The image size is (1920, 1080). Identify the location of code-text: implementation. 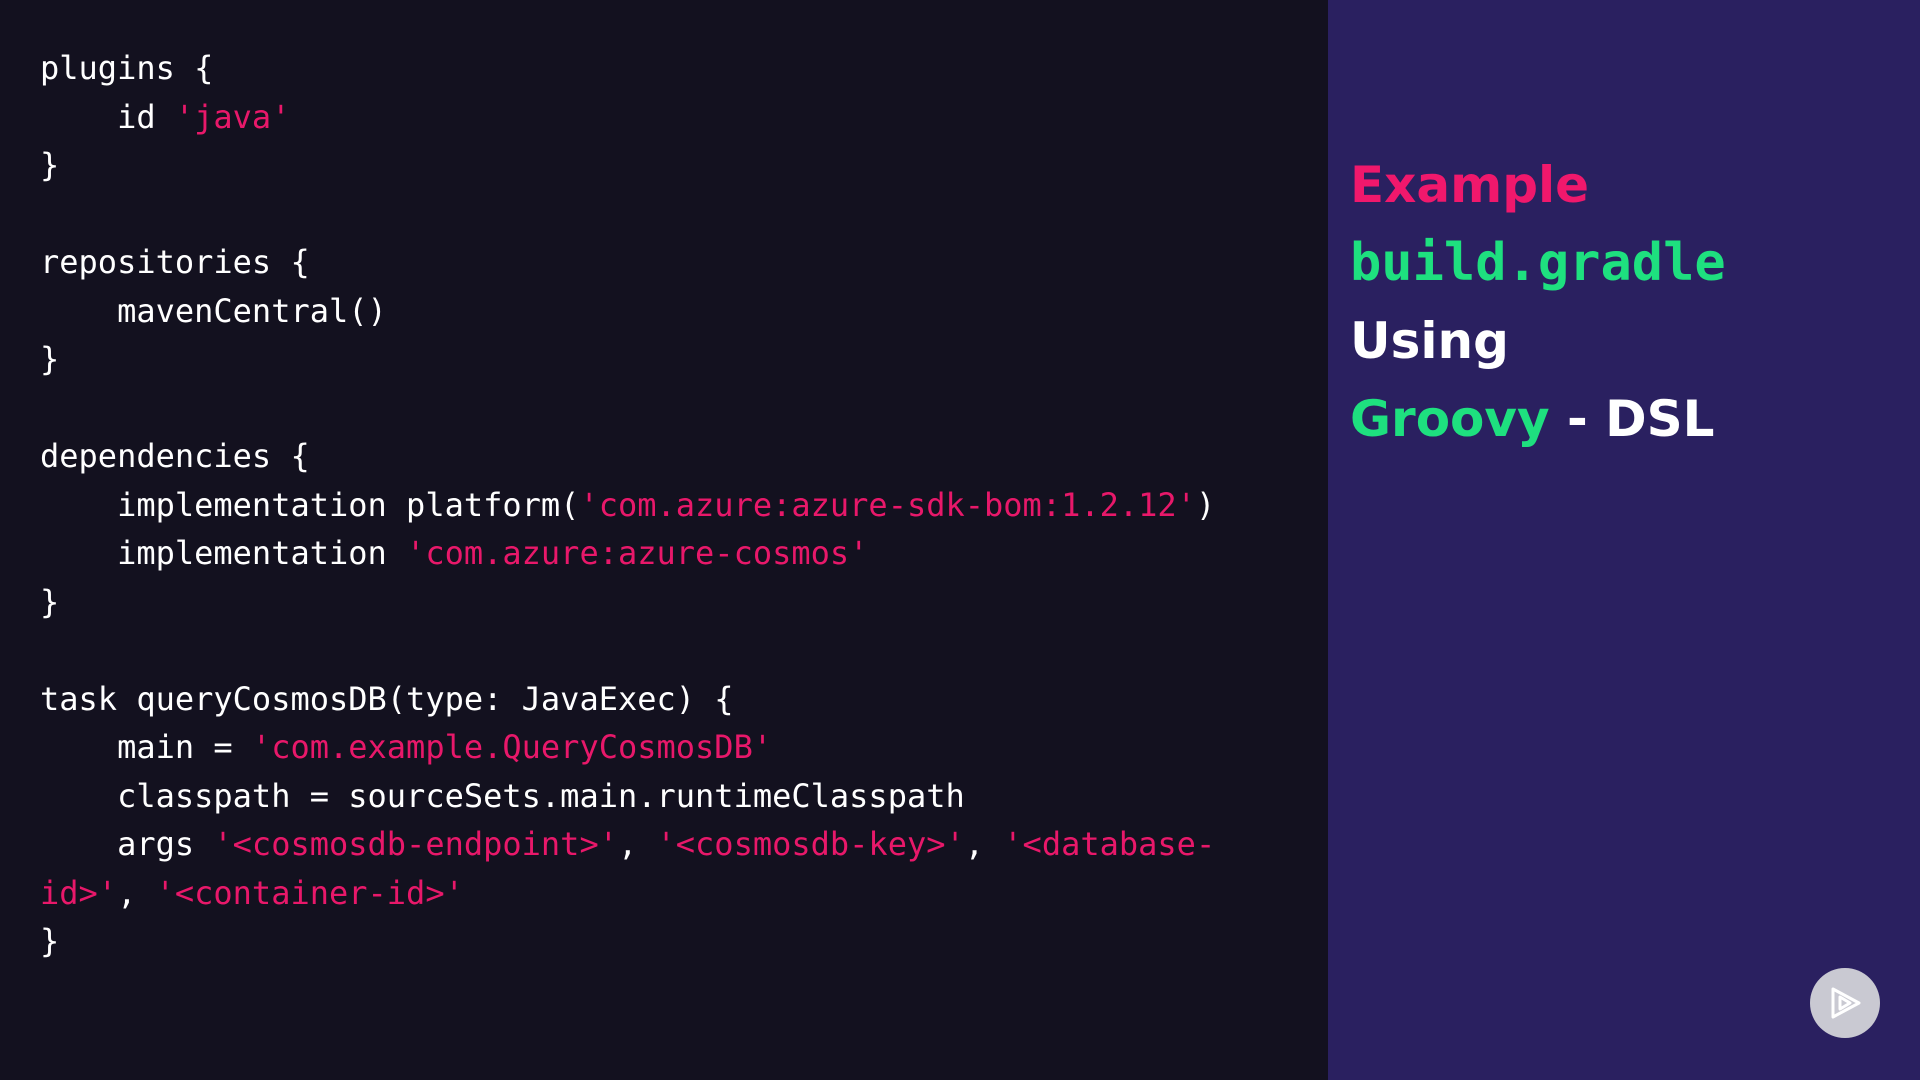
(223, 553).